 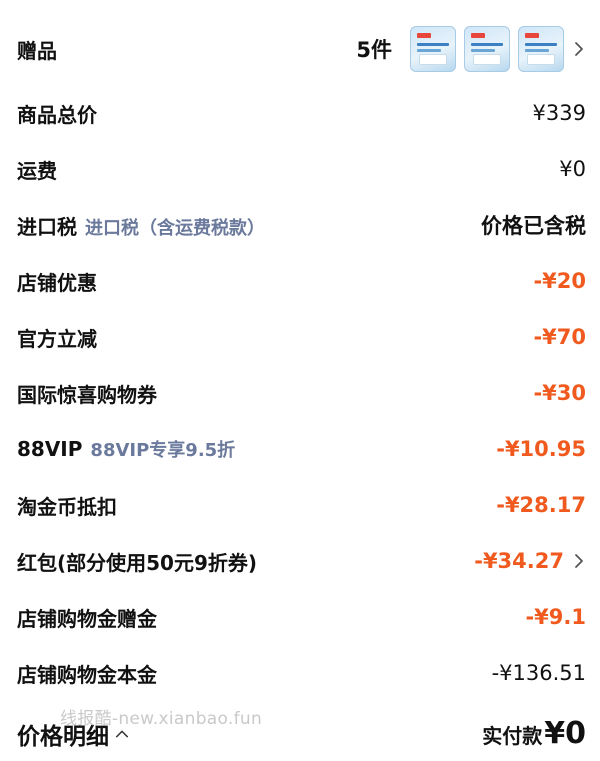 I want to click on gift-count: 5件, so click(x=374, y=50).